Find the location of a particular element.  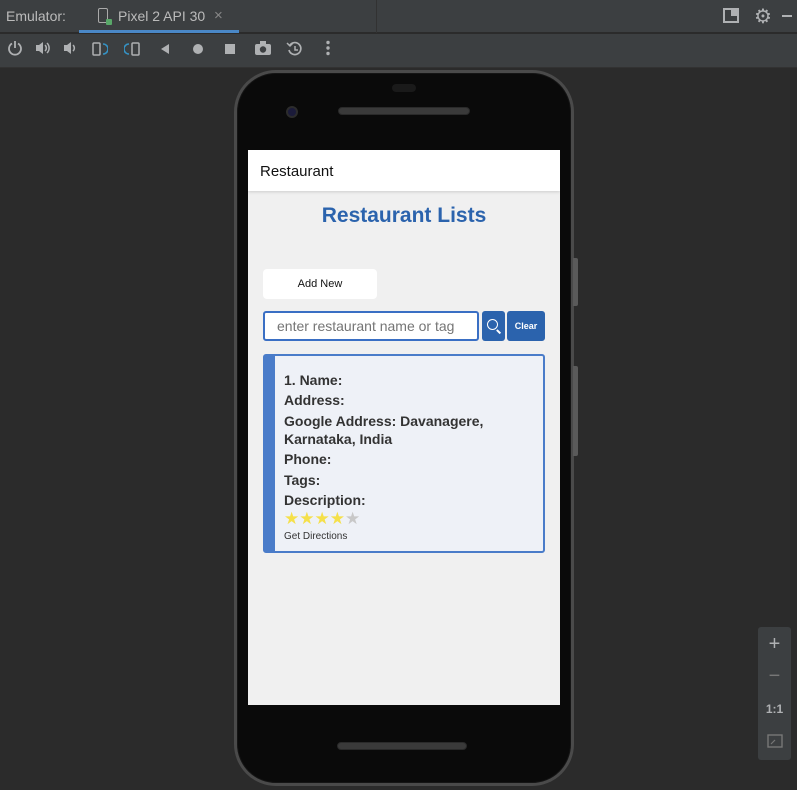

search-button is located at coordinates (493, 326).